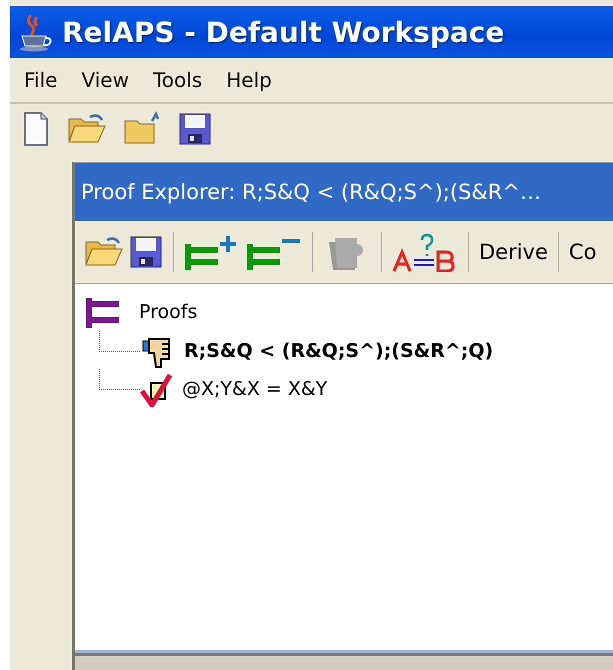 Image resolution: width=613 pixels, height=670 pixels. What do you see at coordinates (249, 80) in the screenshot?
I see `menu-item: Help` at bounding box center [249, 80].